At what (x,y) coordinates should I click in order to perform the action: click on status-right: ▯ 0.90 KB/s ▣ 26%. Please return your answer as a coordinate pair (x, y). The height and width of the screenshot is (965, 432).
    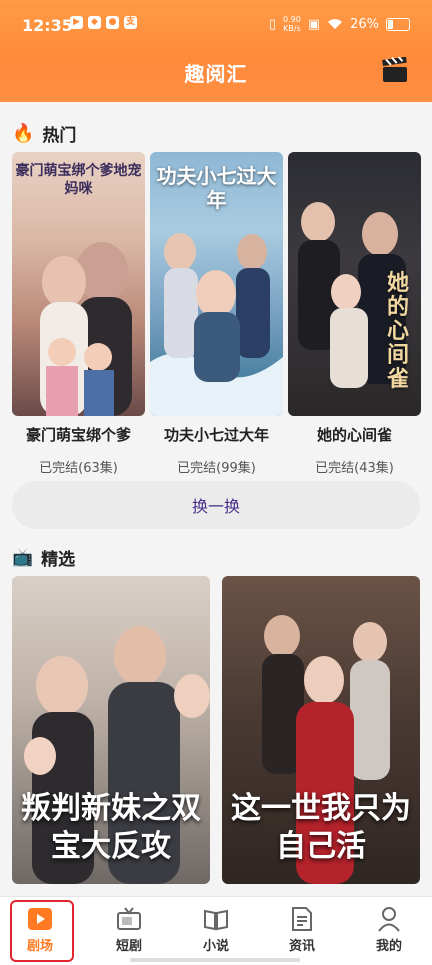
    Looking at the image, I should click on (339, 24).